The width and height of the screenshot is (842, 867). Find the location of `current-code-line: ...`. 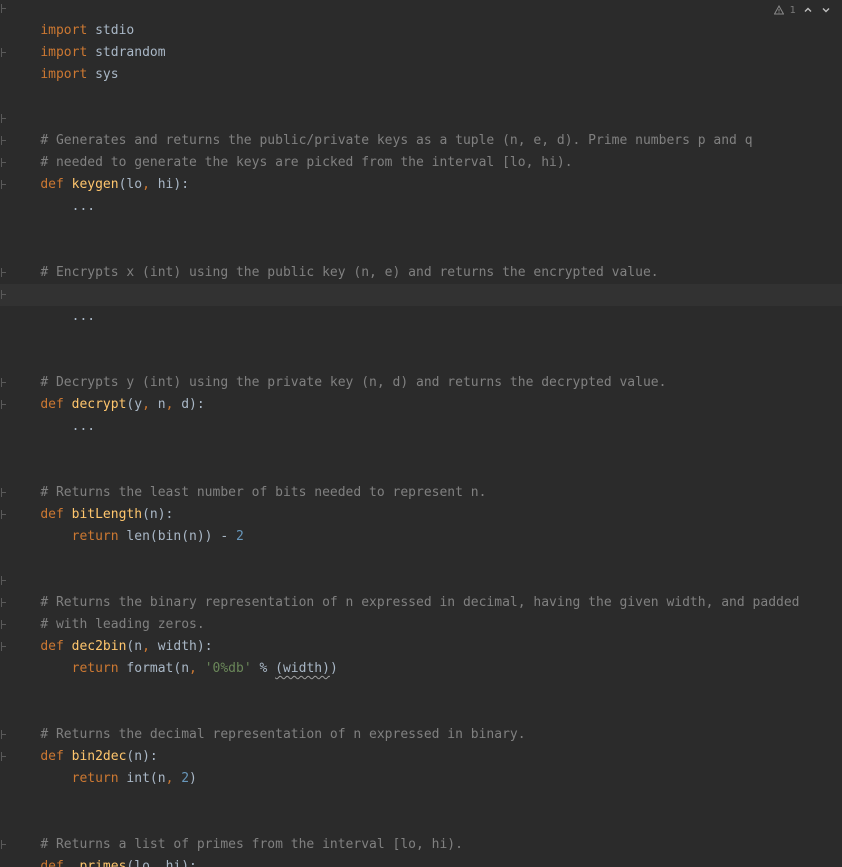

current-code-line: ... is located at coordinates (421, 304).